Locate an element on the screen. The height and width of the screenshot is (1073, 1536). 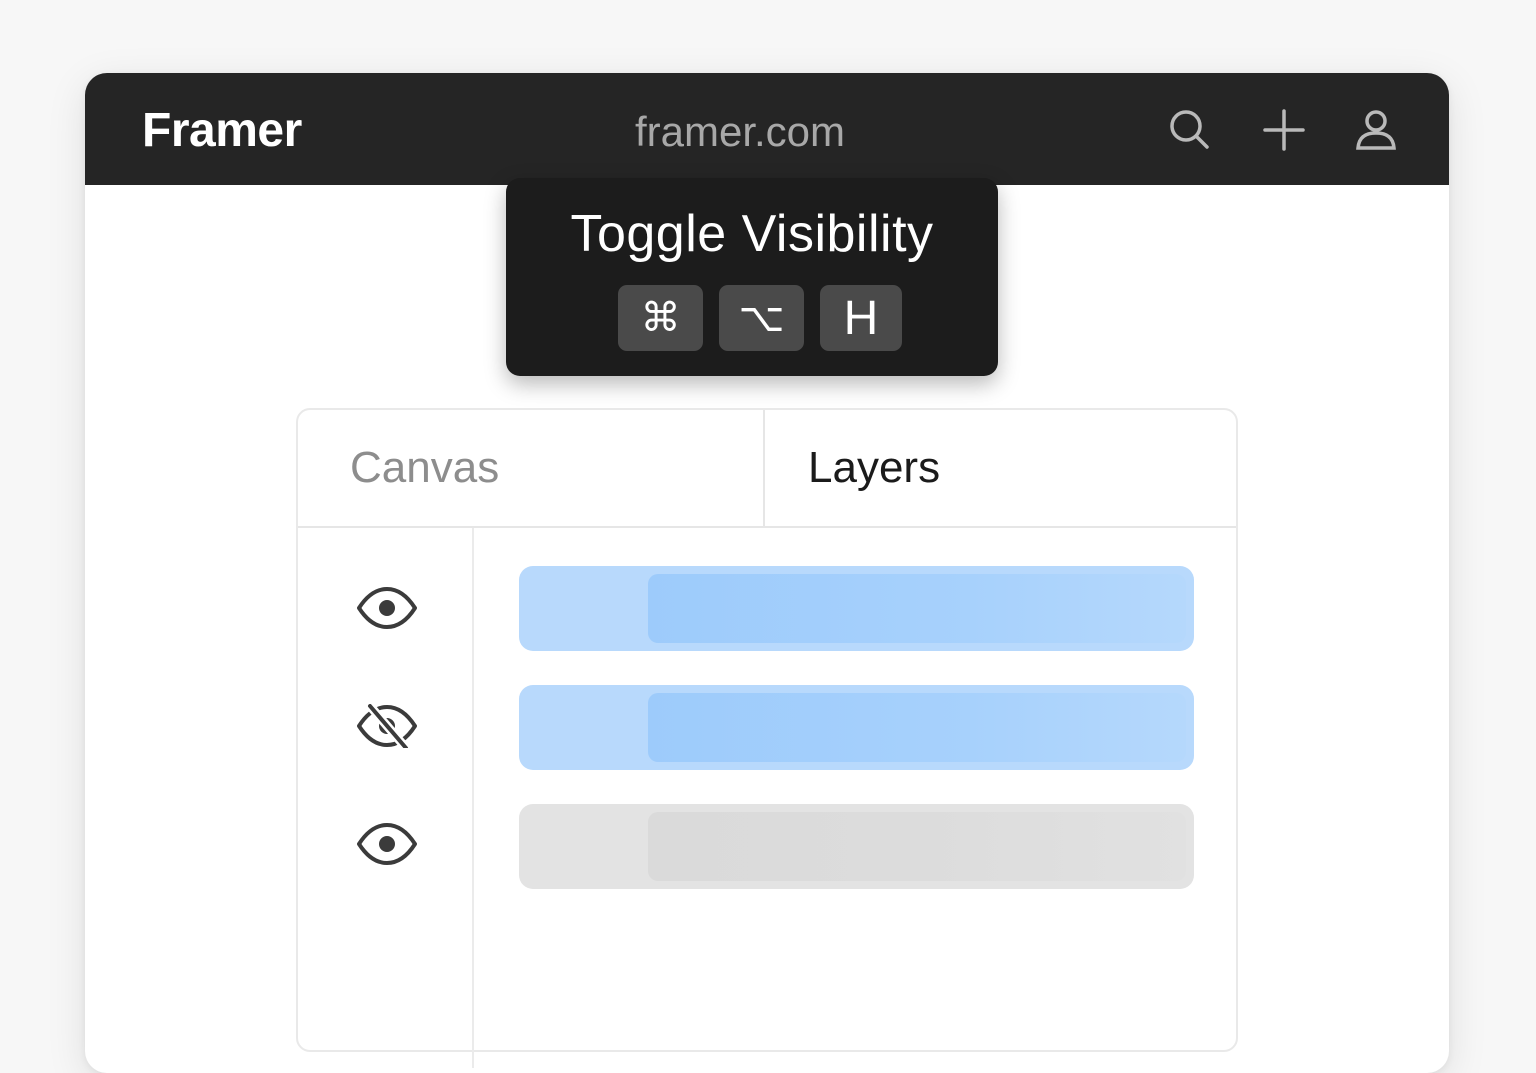
search-icon is located at coordinates (1190, 130).